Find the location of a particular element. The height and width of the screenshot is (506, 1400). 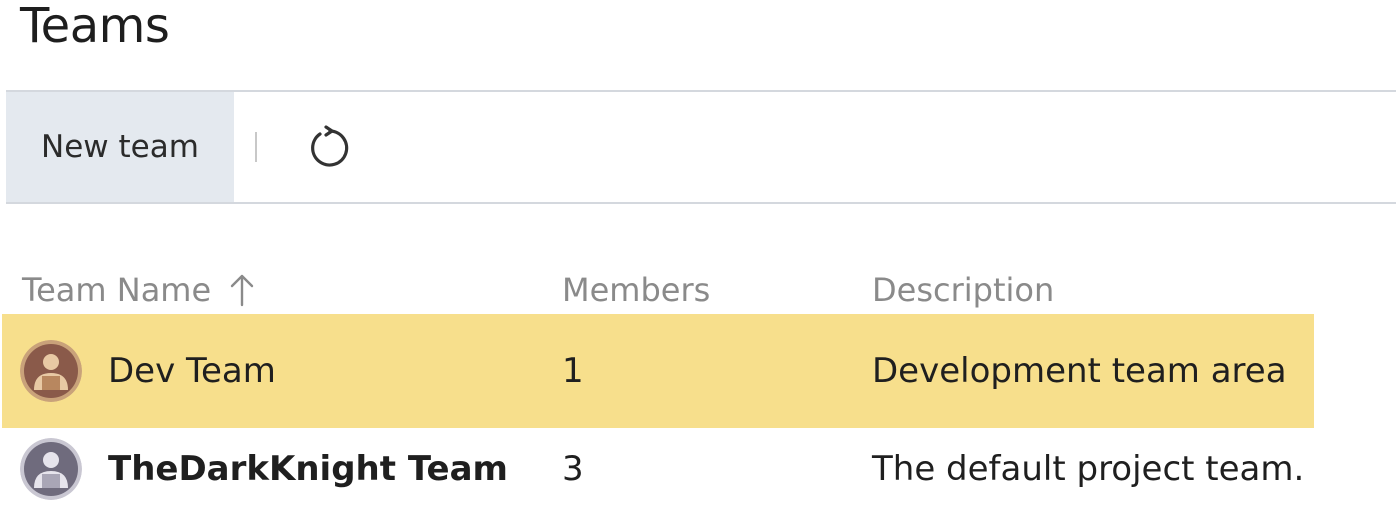

team-name-cell: TheDarkKnight Team is located at coordinates (264, 466).